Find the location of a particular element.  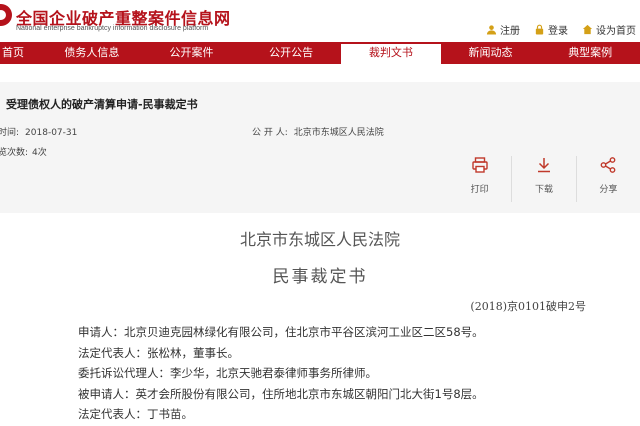

print-button: 打印 is located at coordinates (479, 179).